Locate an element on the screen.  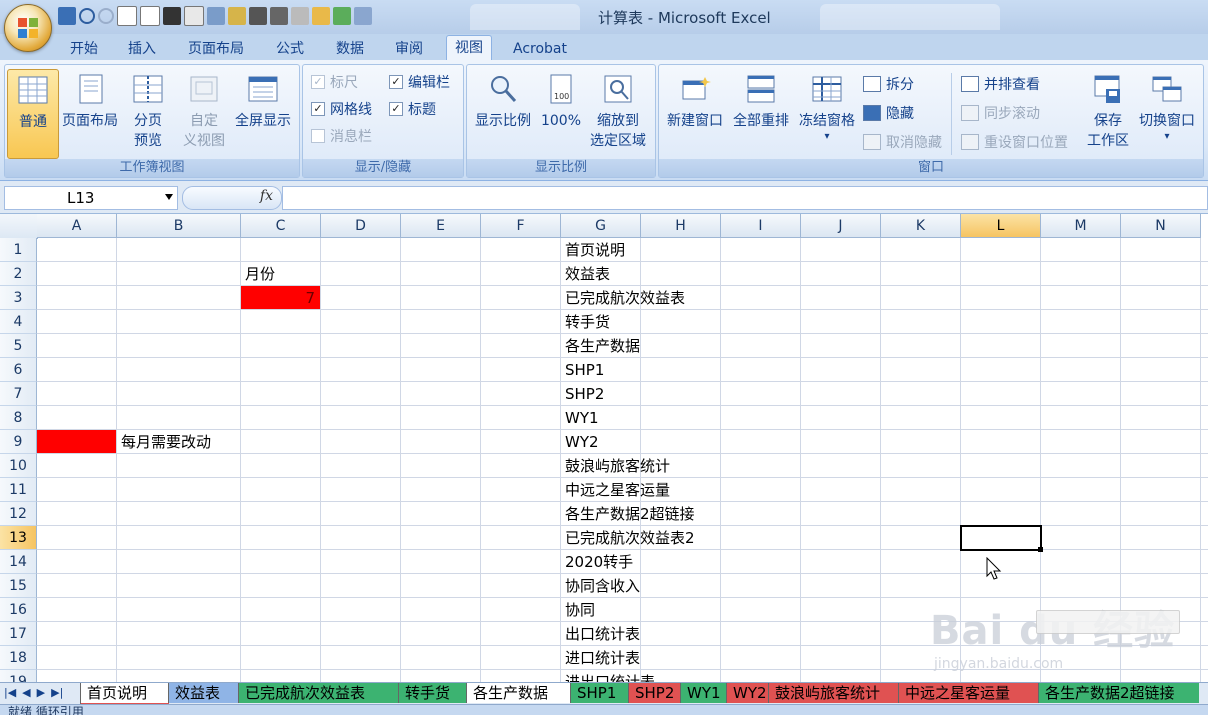
tab-view: 视图 is located at coordinates (469, 48).